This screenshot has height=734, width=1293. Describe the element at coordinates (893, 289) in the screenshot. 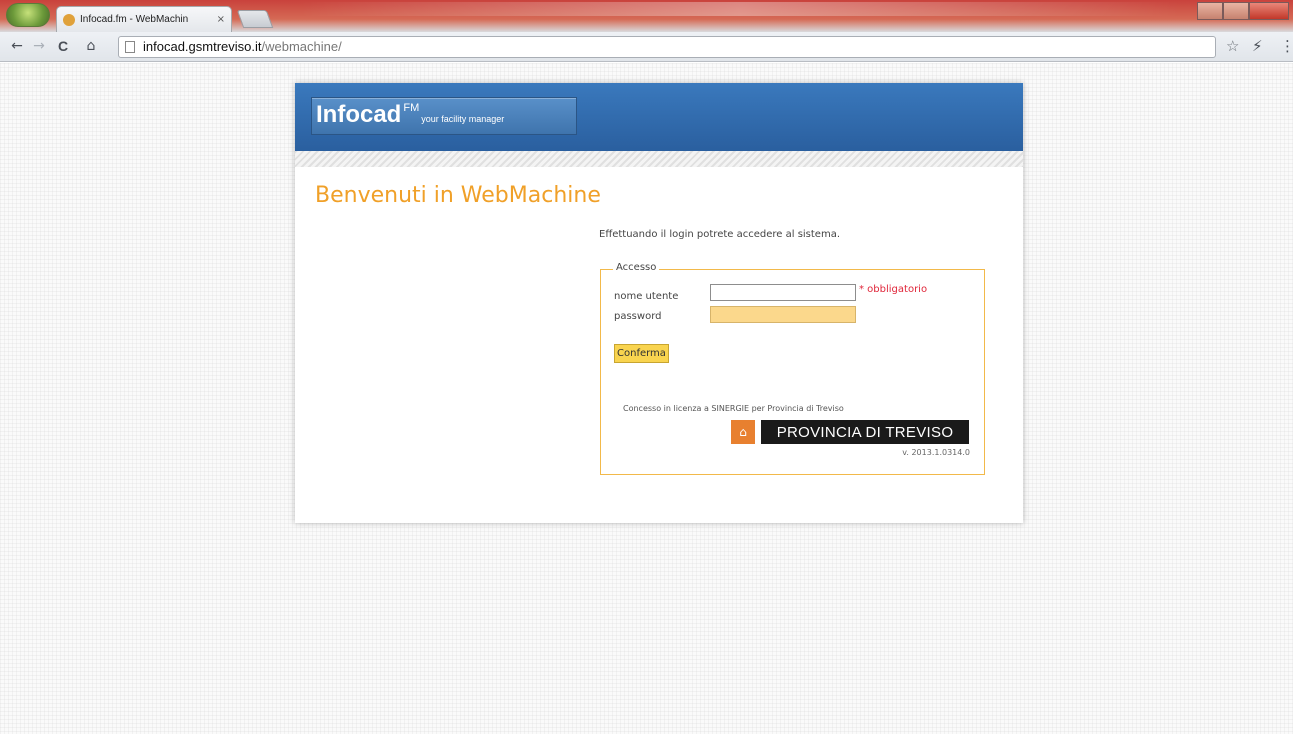

I see `required-note: * obbligatorio` at that location.